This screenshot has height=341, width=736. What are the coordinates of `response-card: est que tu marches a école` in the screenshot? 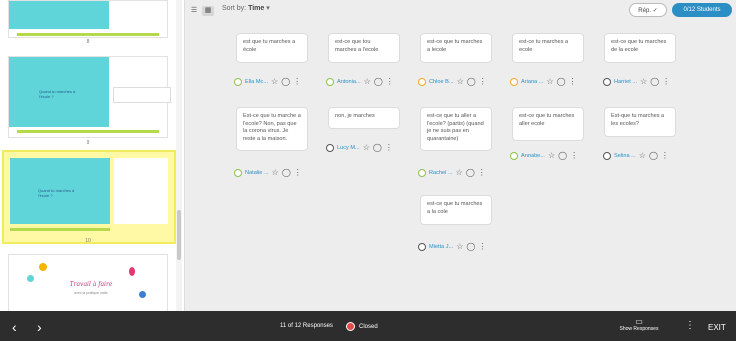 It's located at (272, 48).